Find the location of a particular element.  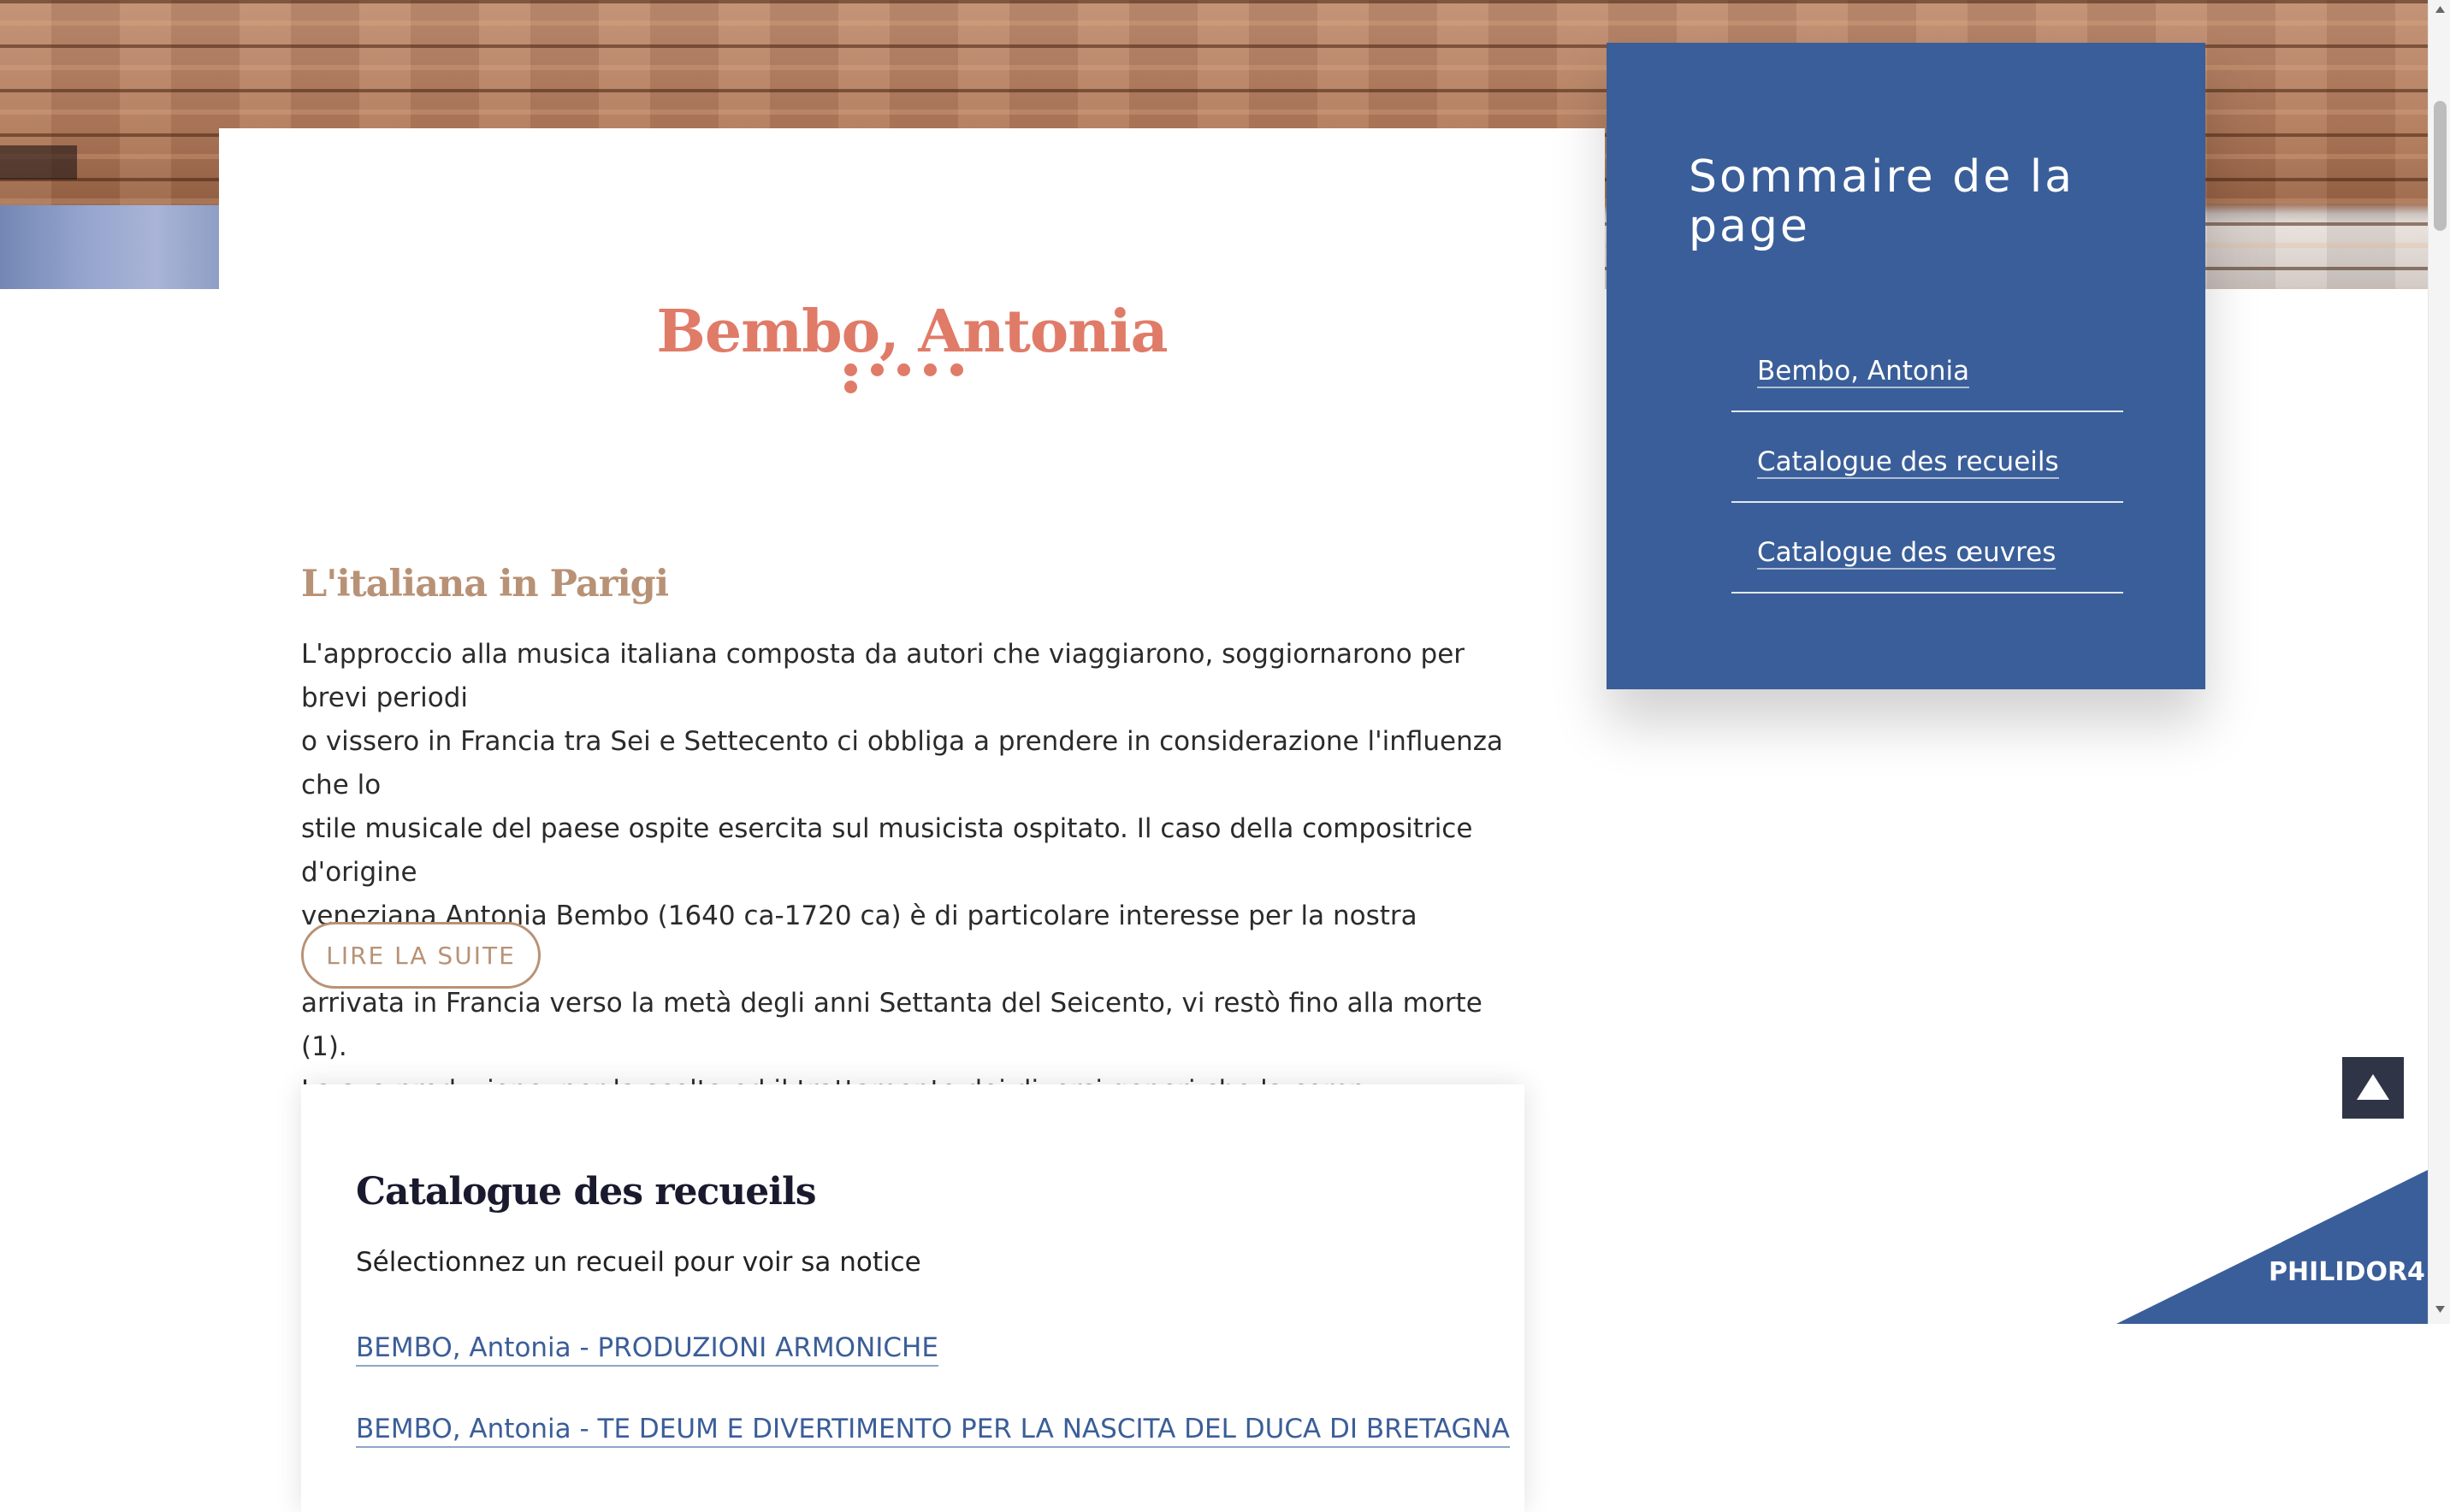

toc-item-bembo: Bembo, Antonia is located at coordinates (1927, 367).